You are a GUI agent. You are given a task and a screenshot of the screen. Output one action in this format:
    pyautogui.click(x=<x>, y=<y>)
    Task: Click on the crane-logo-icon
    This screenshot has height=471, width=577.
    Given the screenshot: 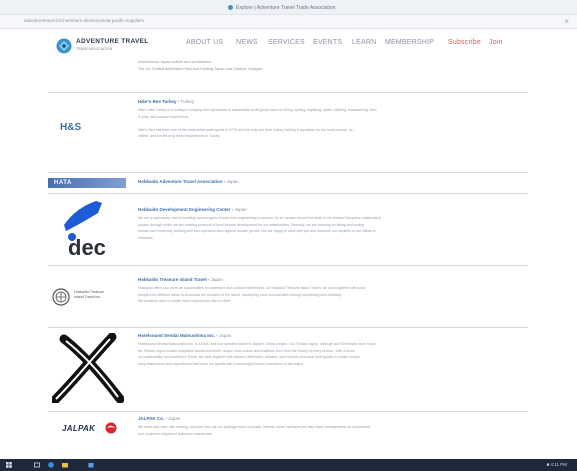 What is the action you would take?
    pyautogui.click(x=111, y=428)
    